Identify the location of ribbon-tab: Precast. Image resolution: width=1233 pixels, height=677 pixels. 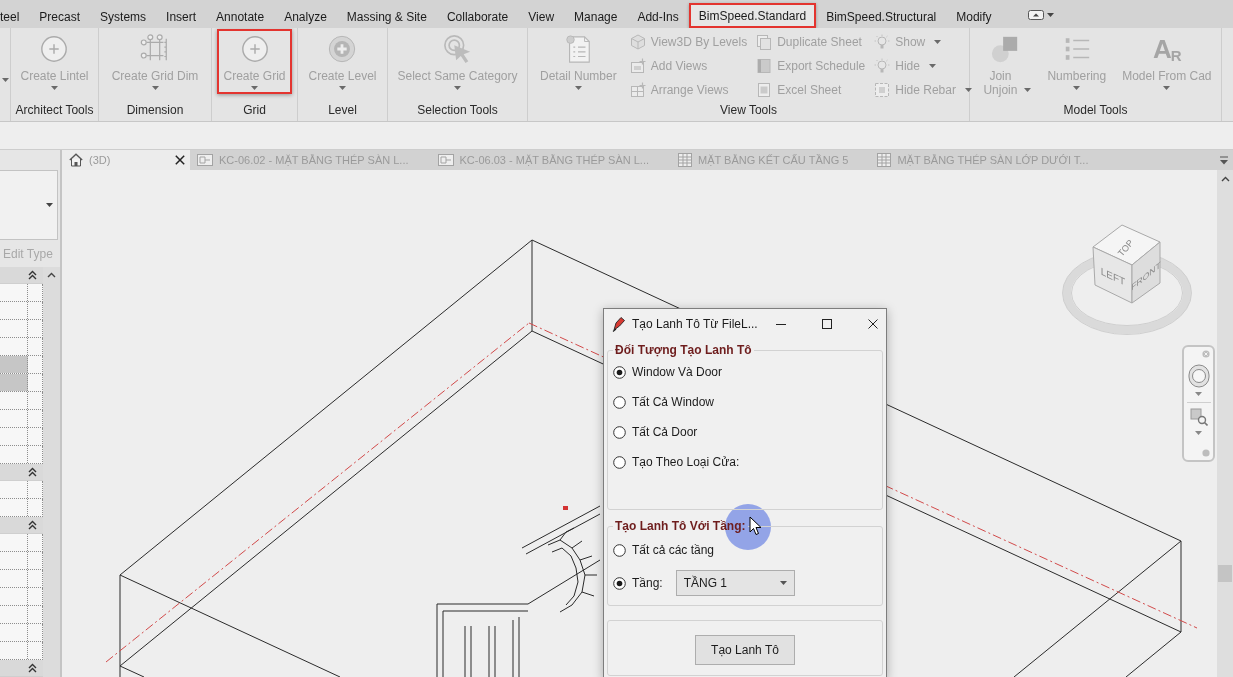
(60, 15).